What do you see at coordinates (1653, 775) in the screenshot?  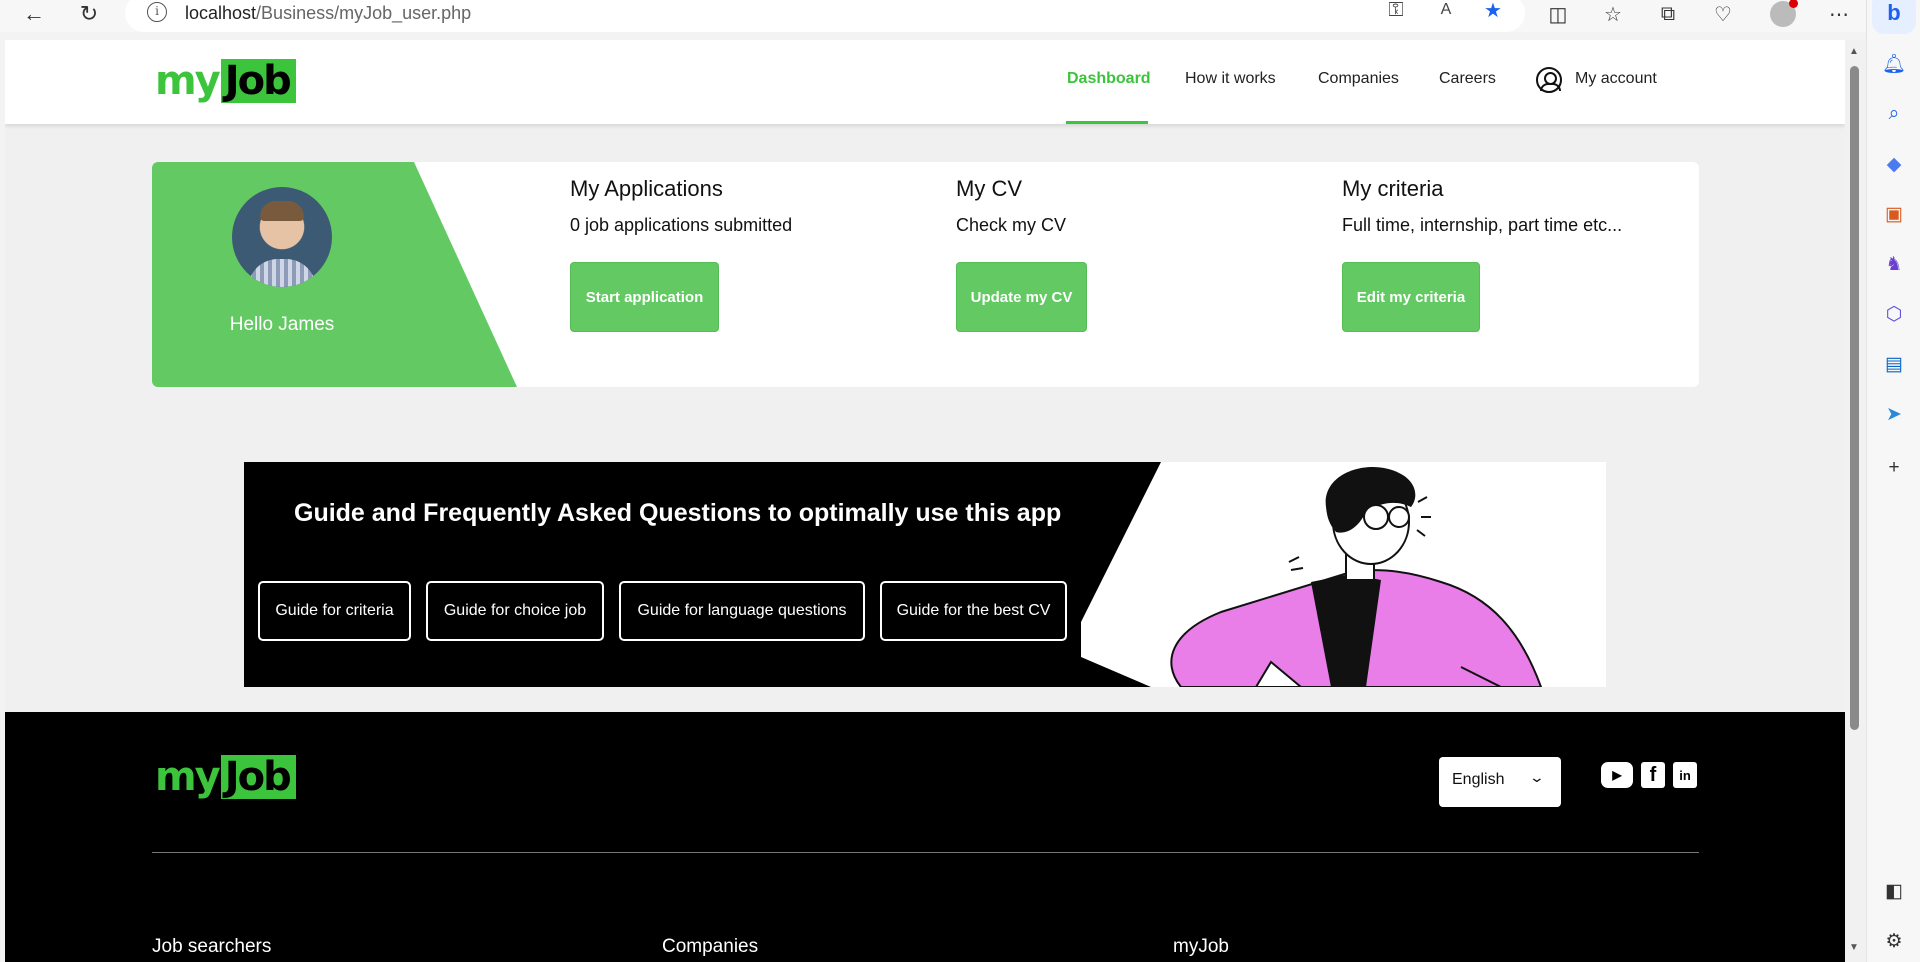 I see `facebook-icon: f` at bounding box center [1653, 775].